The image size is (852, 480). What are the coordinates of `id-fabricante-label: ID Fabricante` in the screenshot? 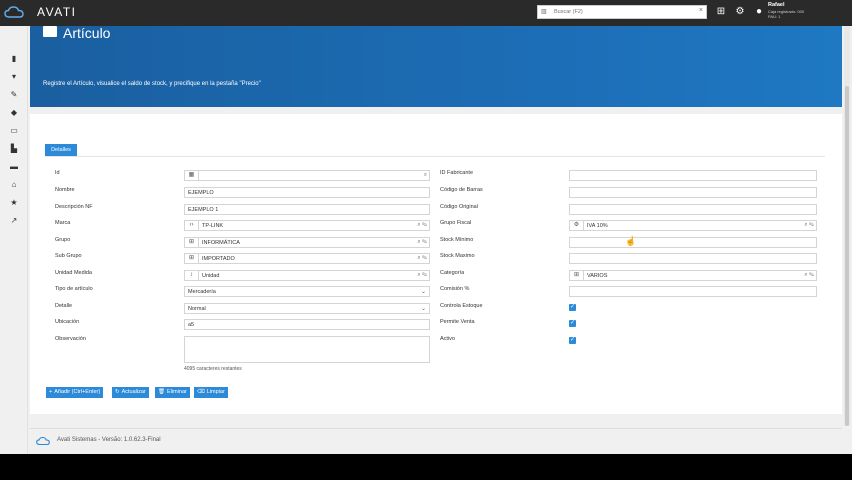 It's located at (457, 173).